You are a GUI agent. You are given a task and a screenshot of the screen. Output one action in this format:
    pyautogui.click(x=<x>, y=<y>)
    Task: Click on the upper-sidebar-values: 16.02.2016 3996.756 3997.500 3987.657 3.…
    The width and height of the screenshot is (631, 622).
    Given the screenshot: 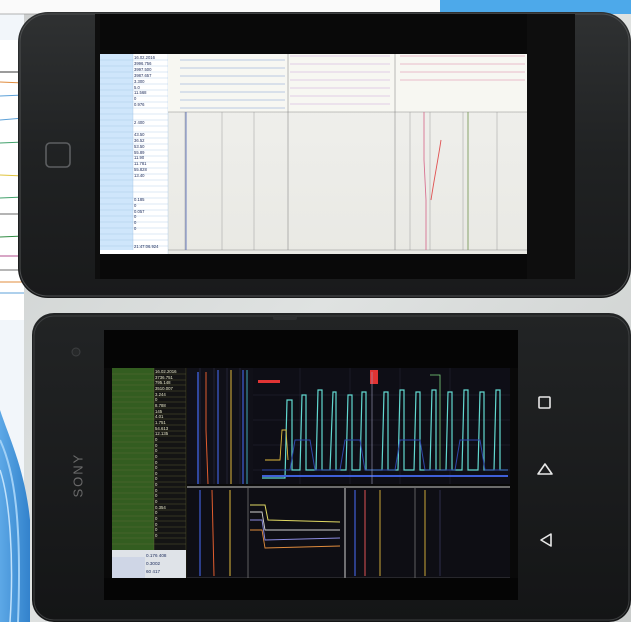 What is the action you would take?
    pyautogui.click(x=146, y=152)
    